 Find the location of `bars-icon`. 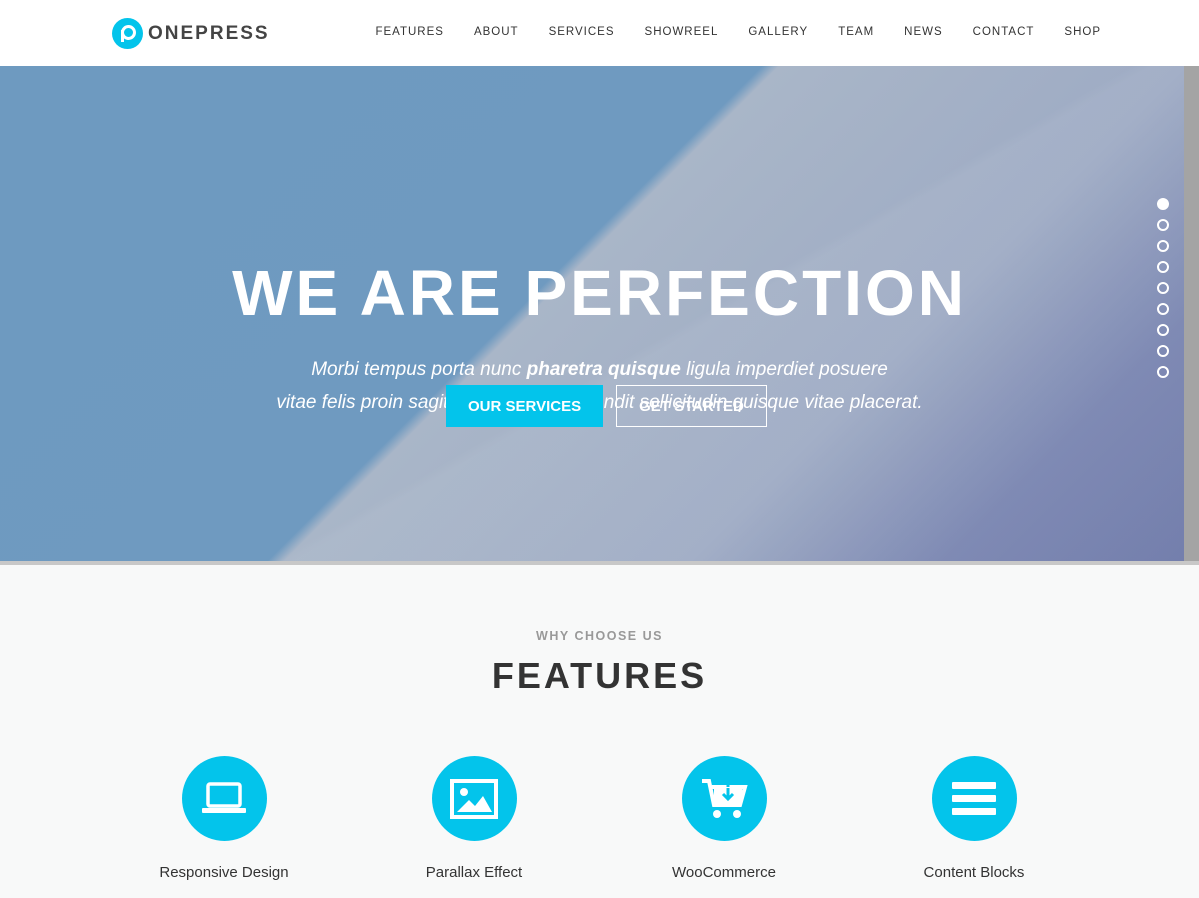

bars-icon is located at coordinates (974, 798).